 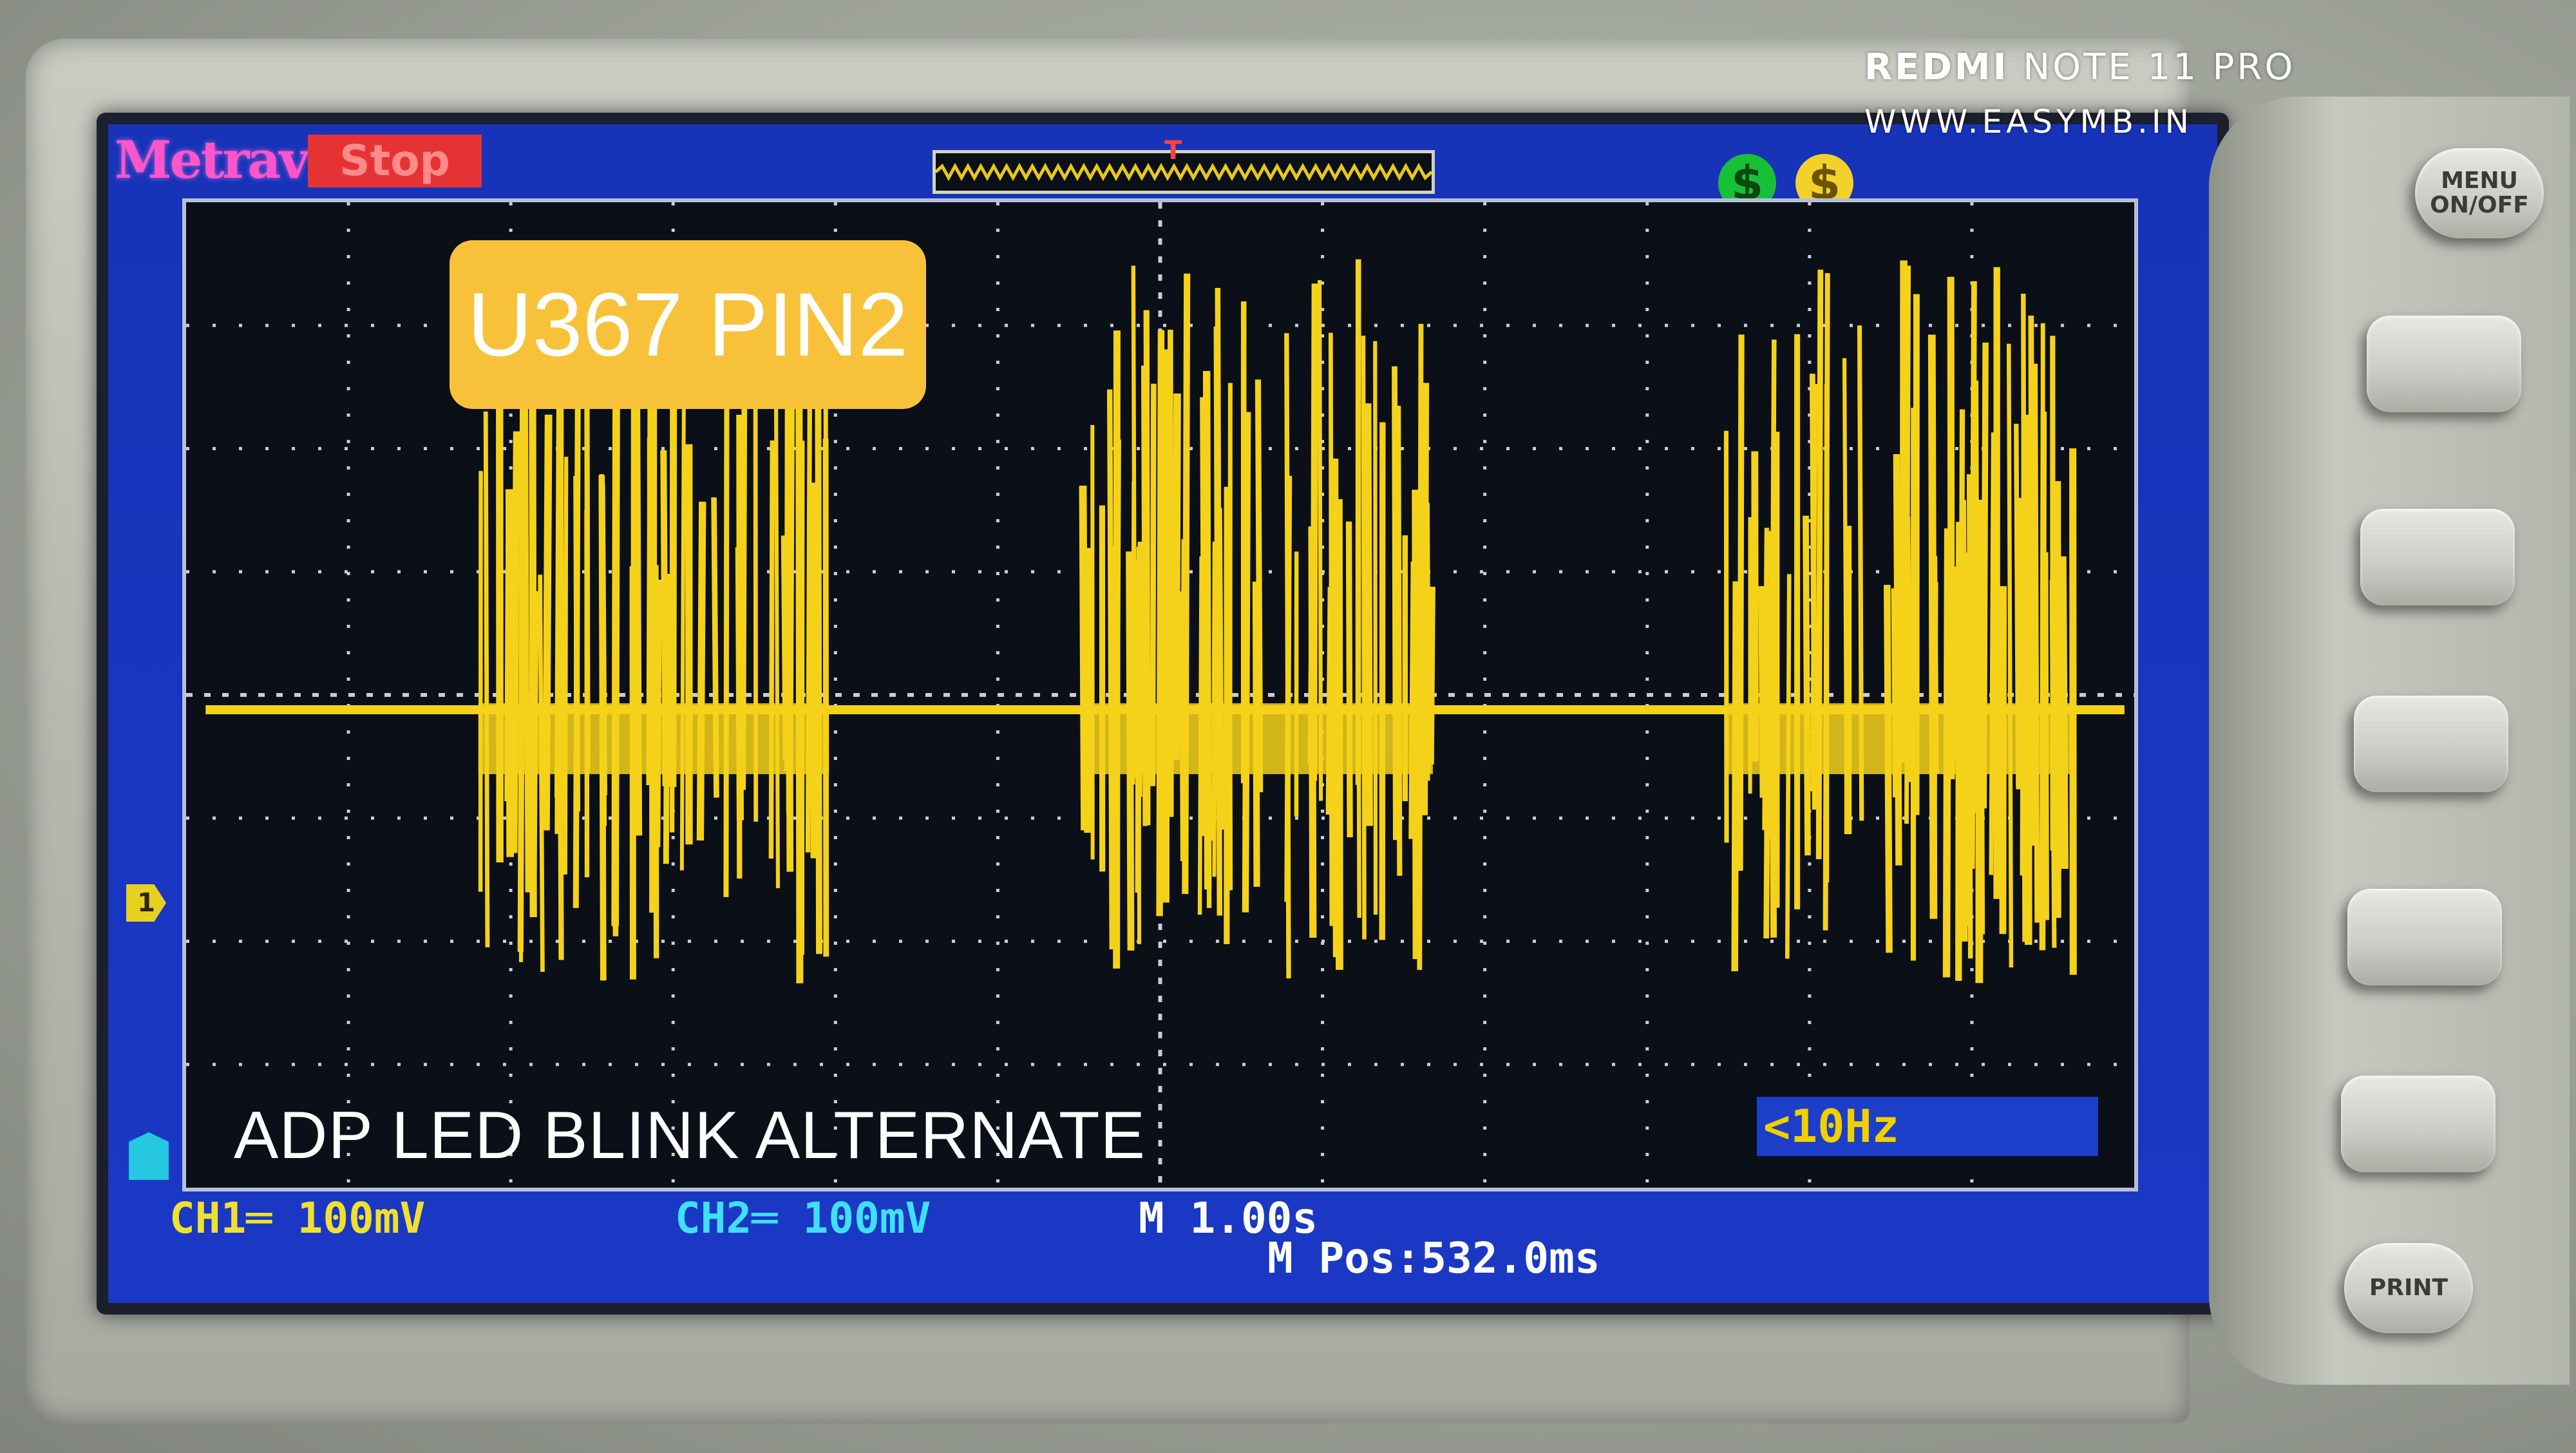 What do you see at coordinates (297, 1218) in the screenshot?
I see `ch1-scale-readout: CH1═ 100mV` at bounding box center [297, 1218].